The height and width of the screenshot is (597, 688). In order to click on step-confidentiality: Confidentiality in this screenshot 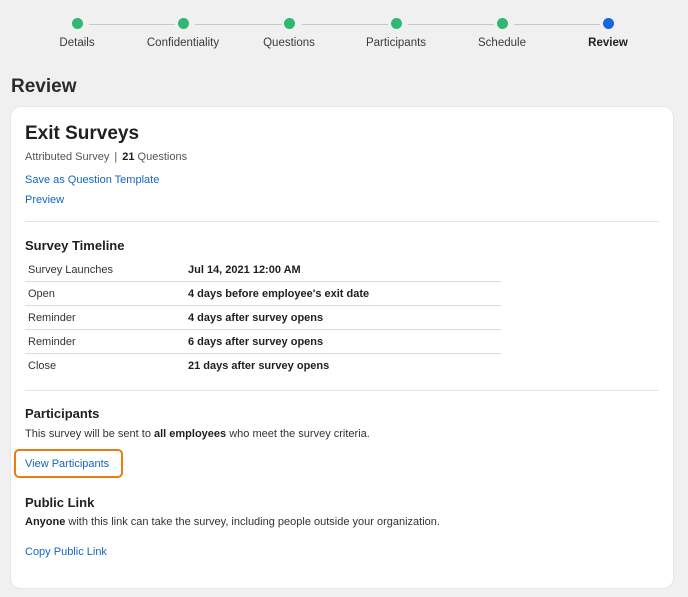, I will do `click(183, 33)`.